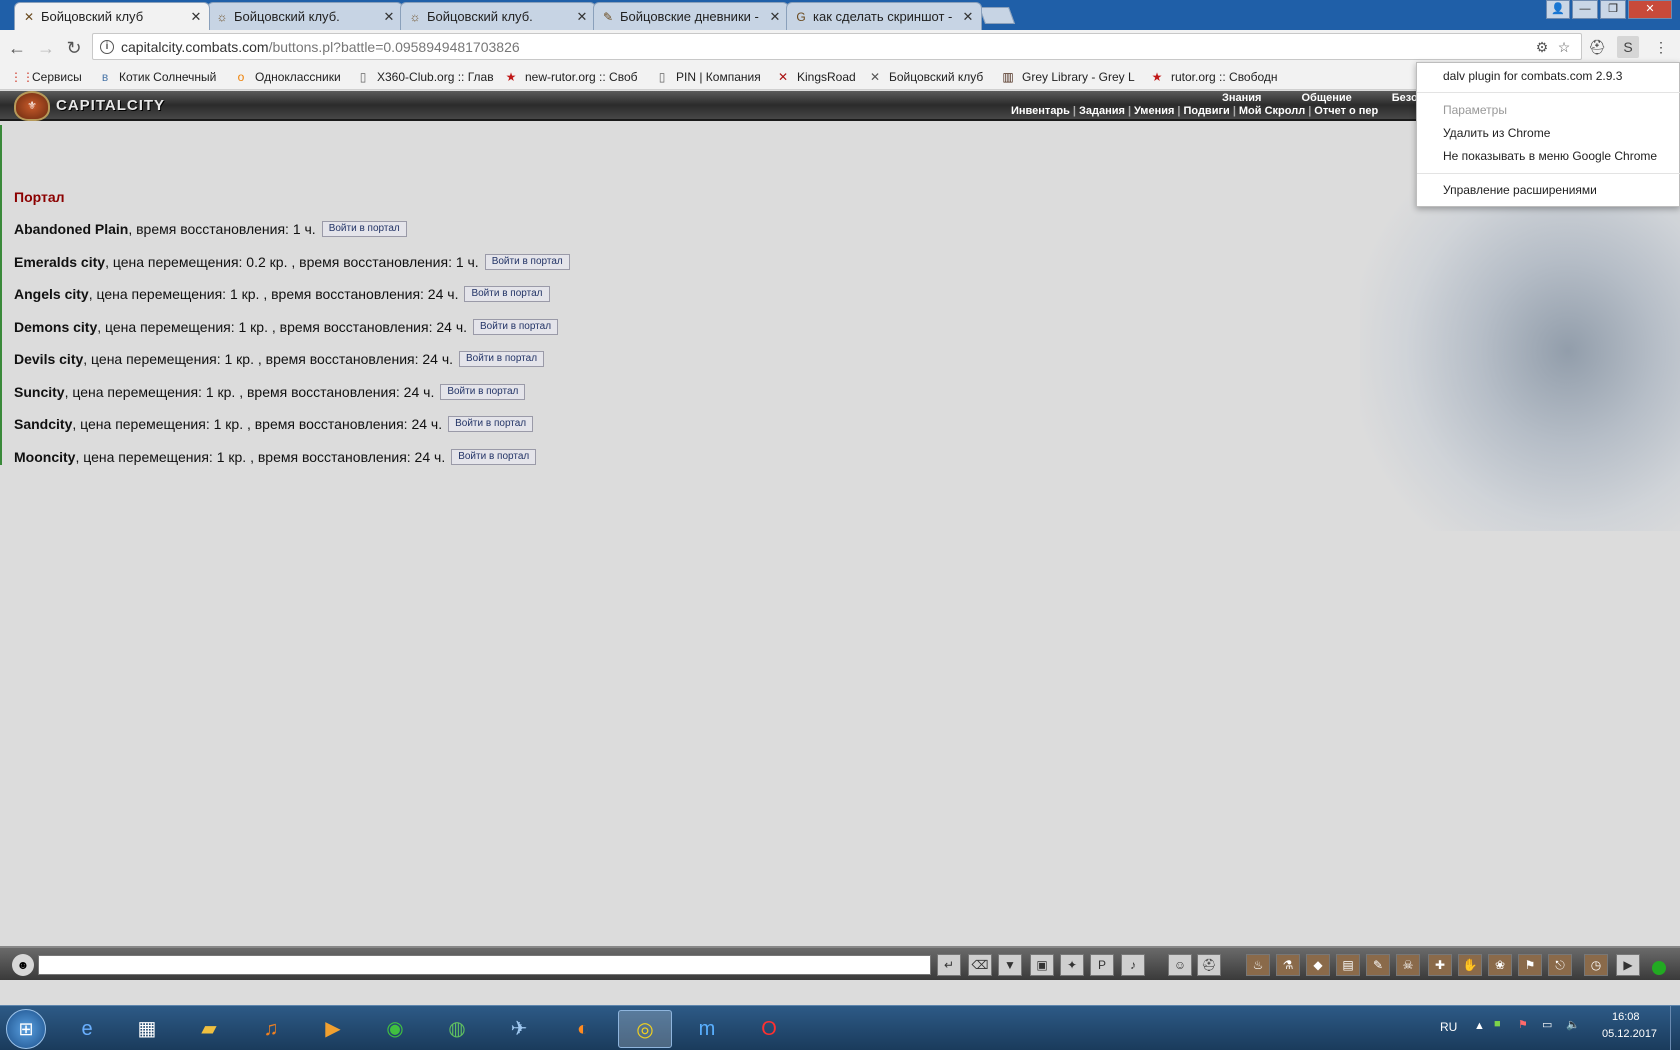 The image size is (1680, 1050). I want to click on nvidia-tray-icon: ■, so click(1497, 1024).